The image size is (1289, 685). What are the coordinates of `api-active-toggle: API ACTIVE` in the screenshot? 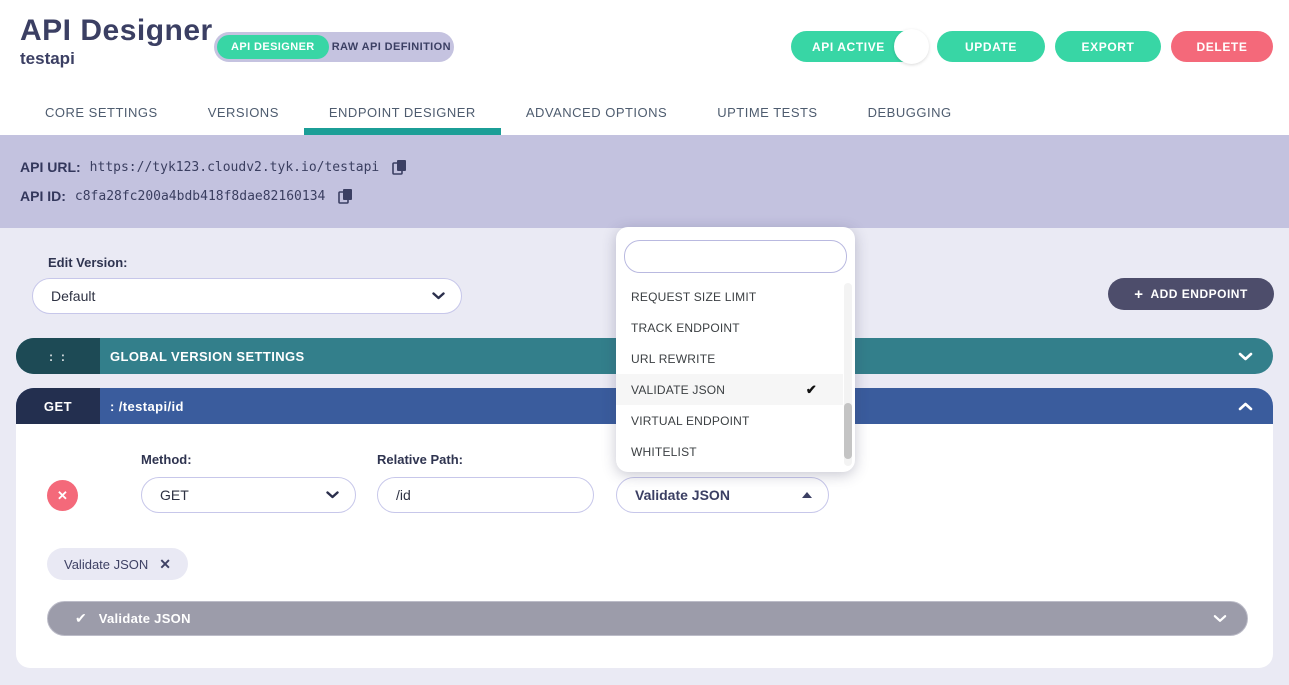 It's located at (860, 46).